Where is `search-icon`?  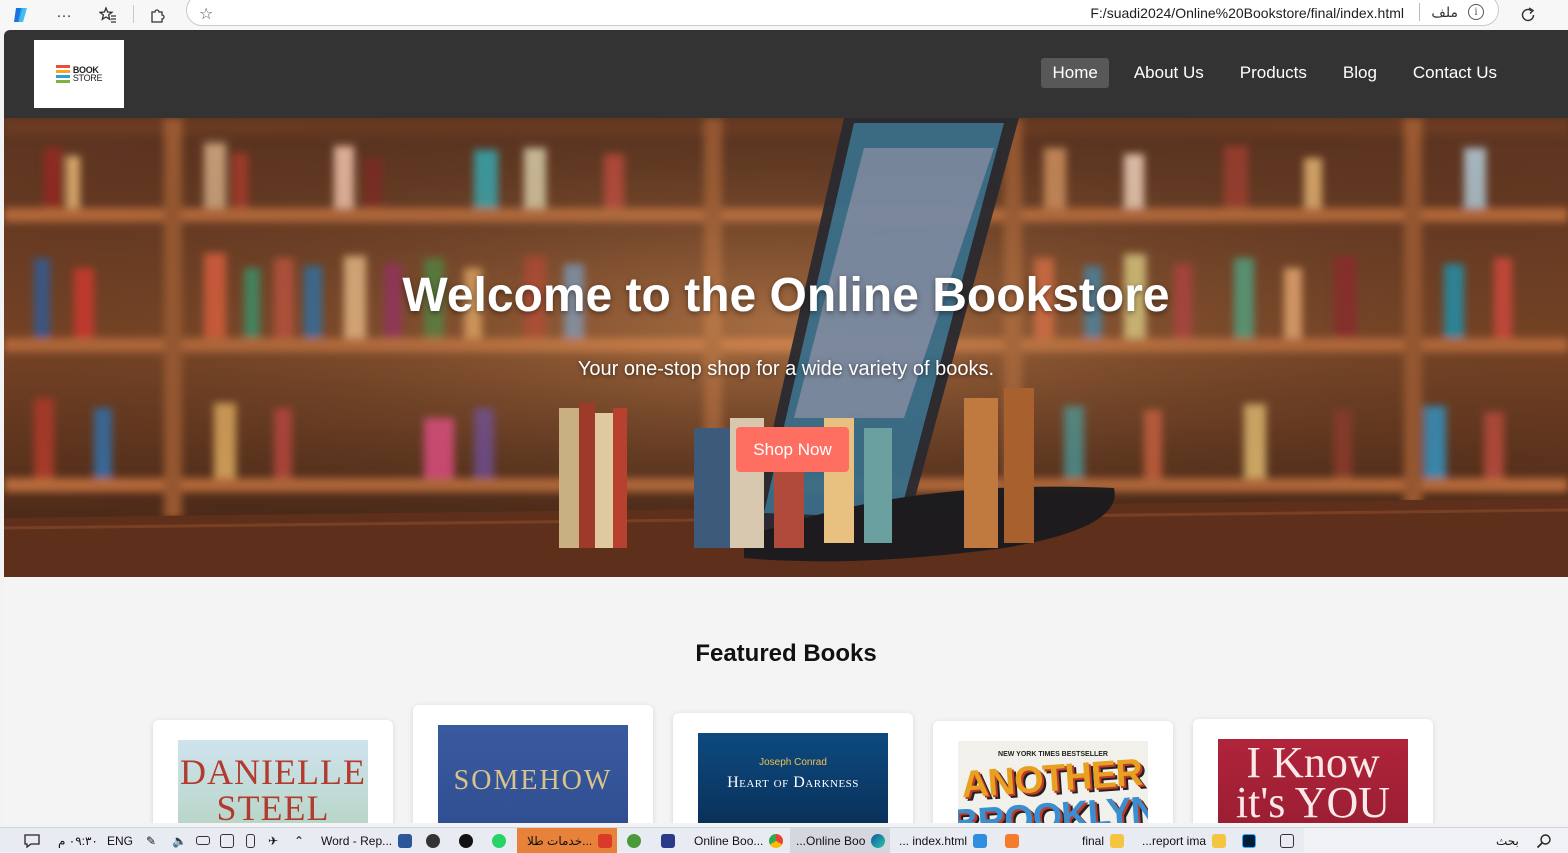 search-icon is located at coordinates (1544, 840).